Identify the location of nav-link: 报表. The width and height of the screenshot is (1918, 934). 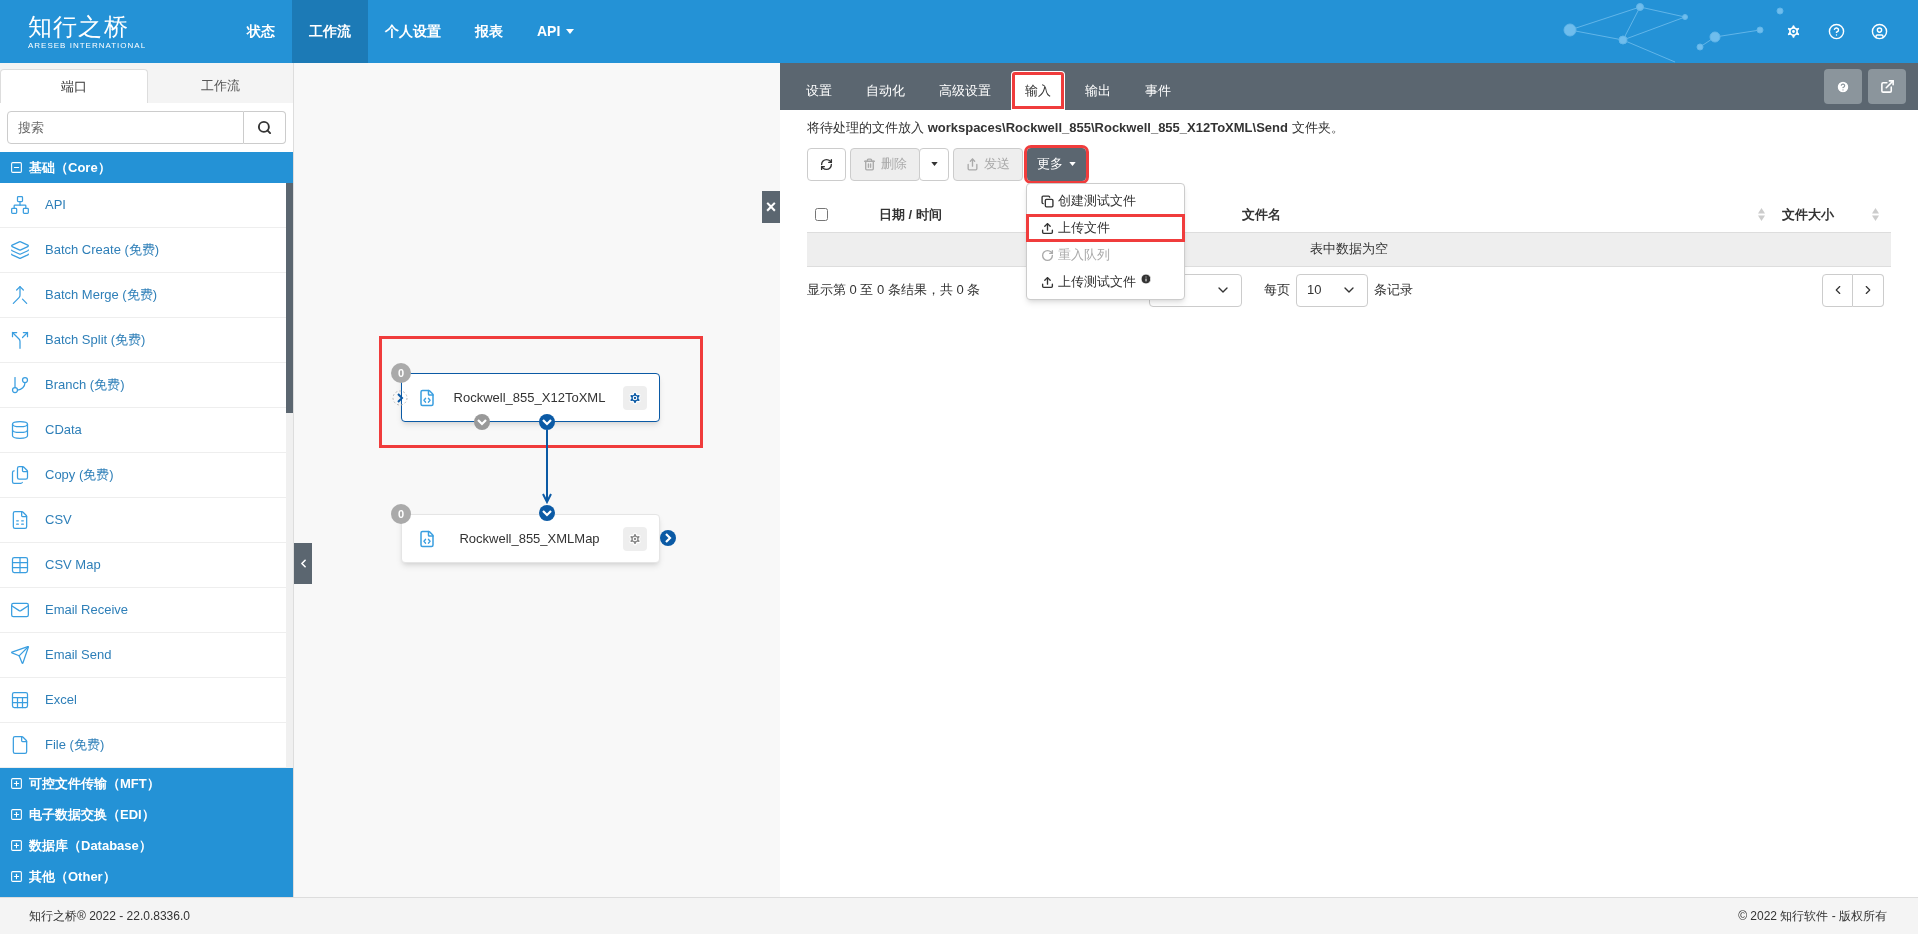
(489, 31).